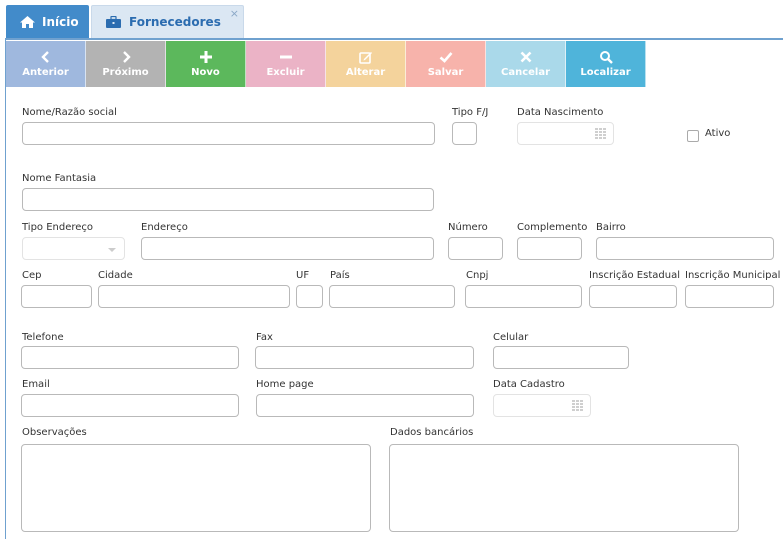 The height and width of the screenshot is (539, 783). Describe the element at coordinates (606, 57) in the screenshot. I see `search-icon` at that location.